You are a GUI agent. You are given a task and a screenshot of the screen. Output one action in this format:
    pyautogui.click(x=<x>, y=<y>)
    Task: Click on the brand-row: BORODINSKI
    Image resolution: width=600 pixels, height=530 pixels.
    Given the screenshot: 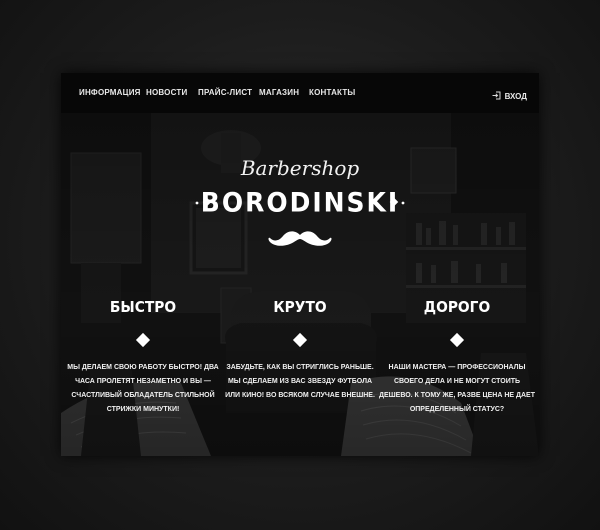 What is the action you would take?
    pyautogui.click(x=300, y=202)
    